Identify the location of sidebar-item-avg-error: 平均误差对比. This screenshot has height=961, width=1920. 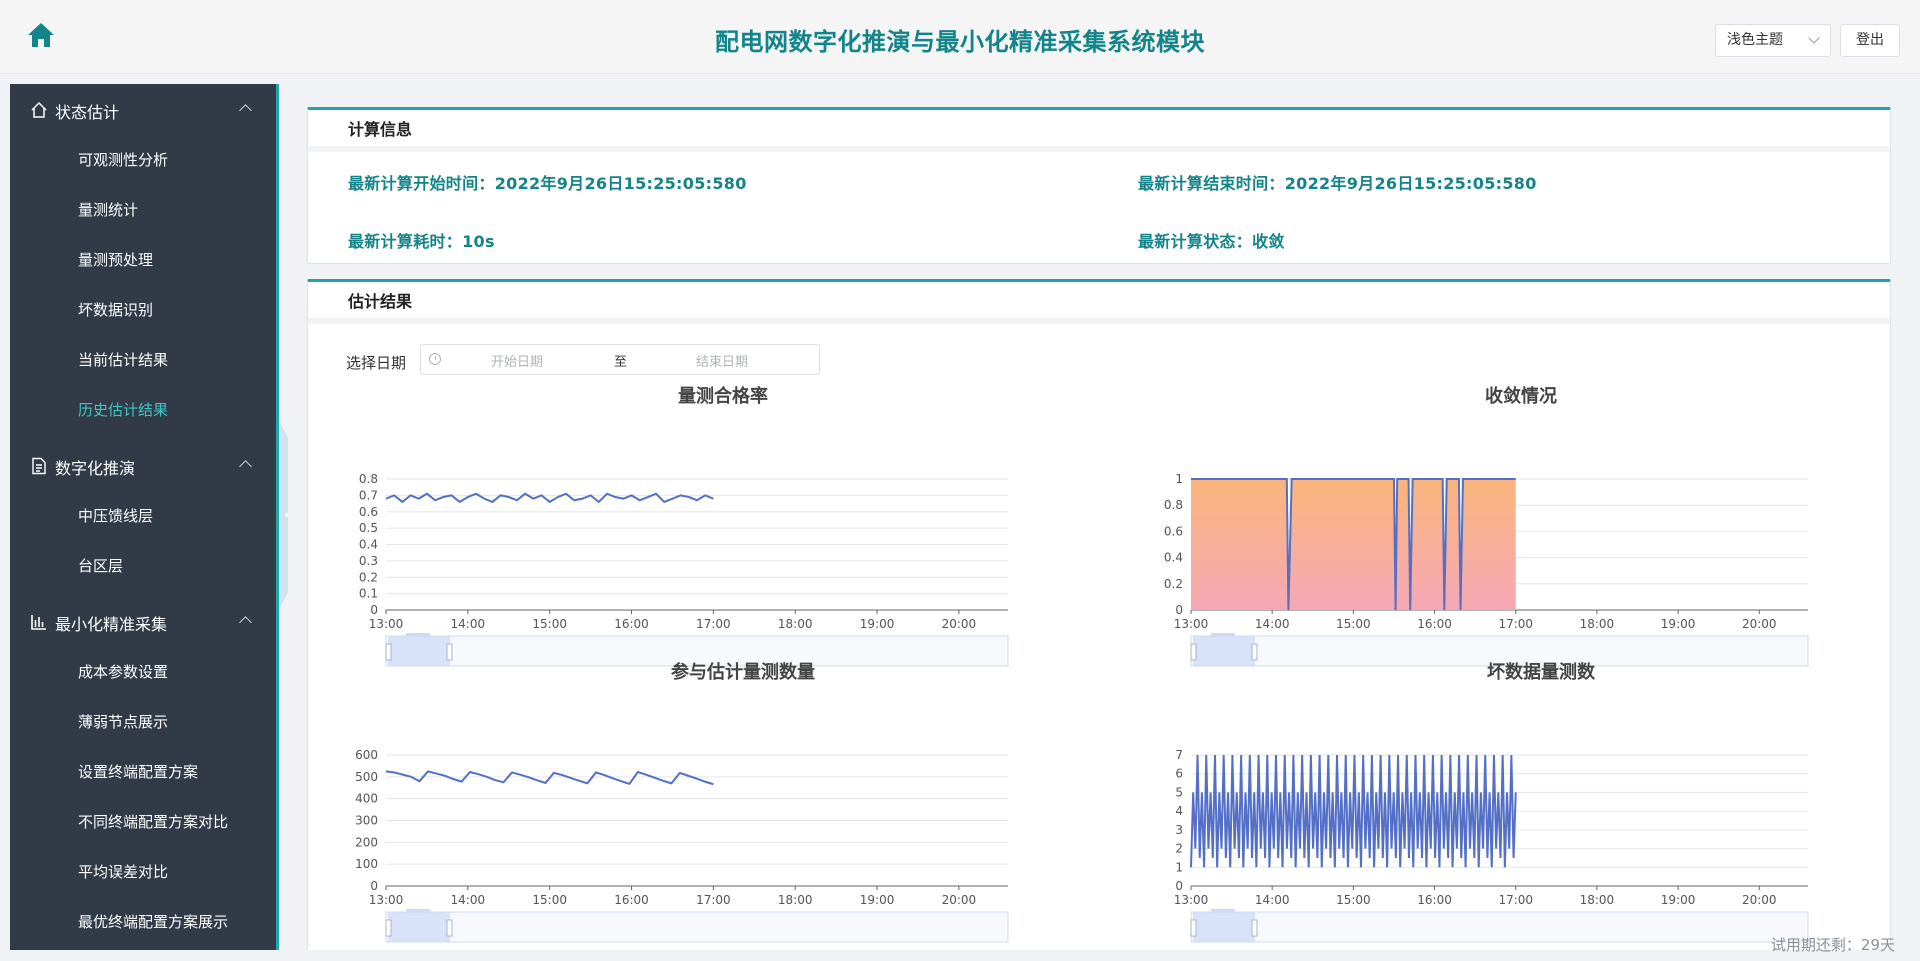
(144, 872).